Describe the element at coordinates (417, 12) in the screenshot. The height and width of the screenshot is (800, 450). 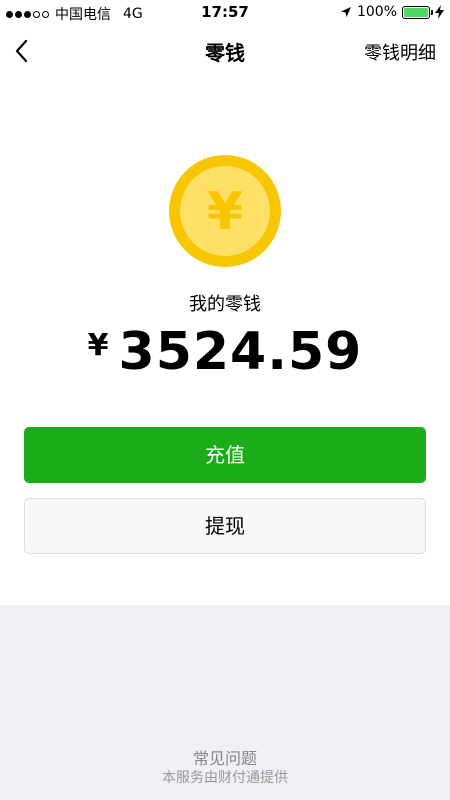
I see `battery-icon` at that location.